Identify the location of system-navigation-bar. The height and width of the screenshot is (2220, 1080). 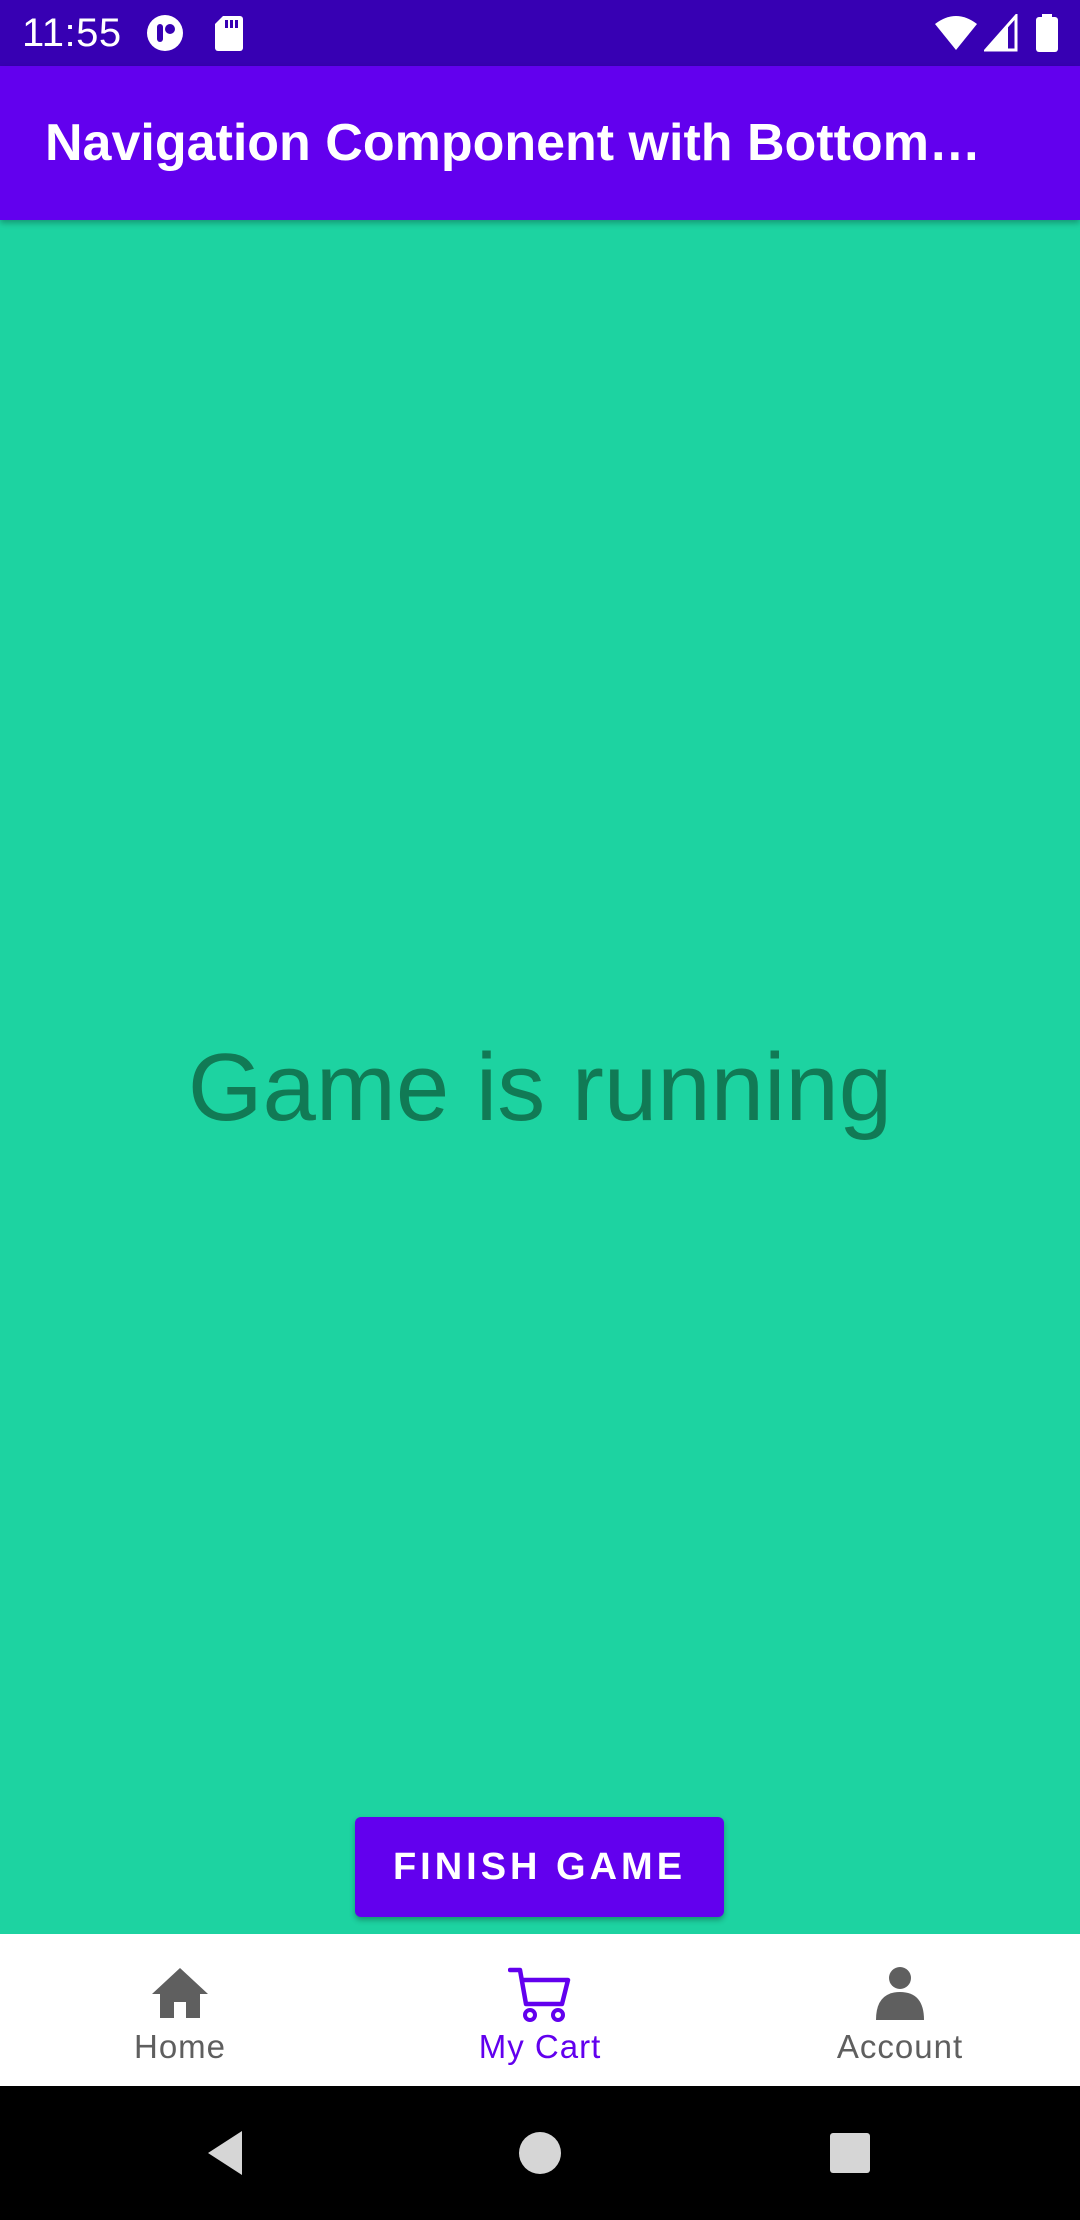
(540, 2153).